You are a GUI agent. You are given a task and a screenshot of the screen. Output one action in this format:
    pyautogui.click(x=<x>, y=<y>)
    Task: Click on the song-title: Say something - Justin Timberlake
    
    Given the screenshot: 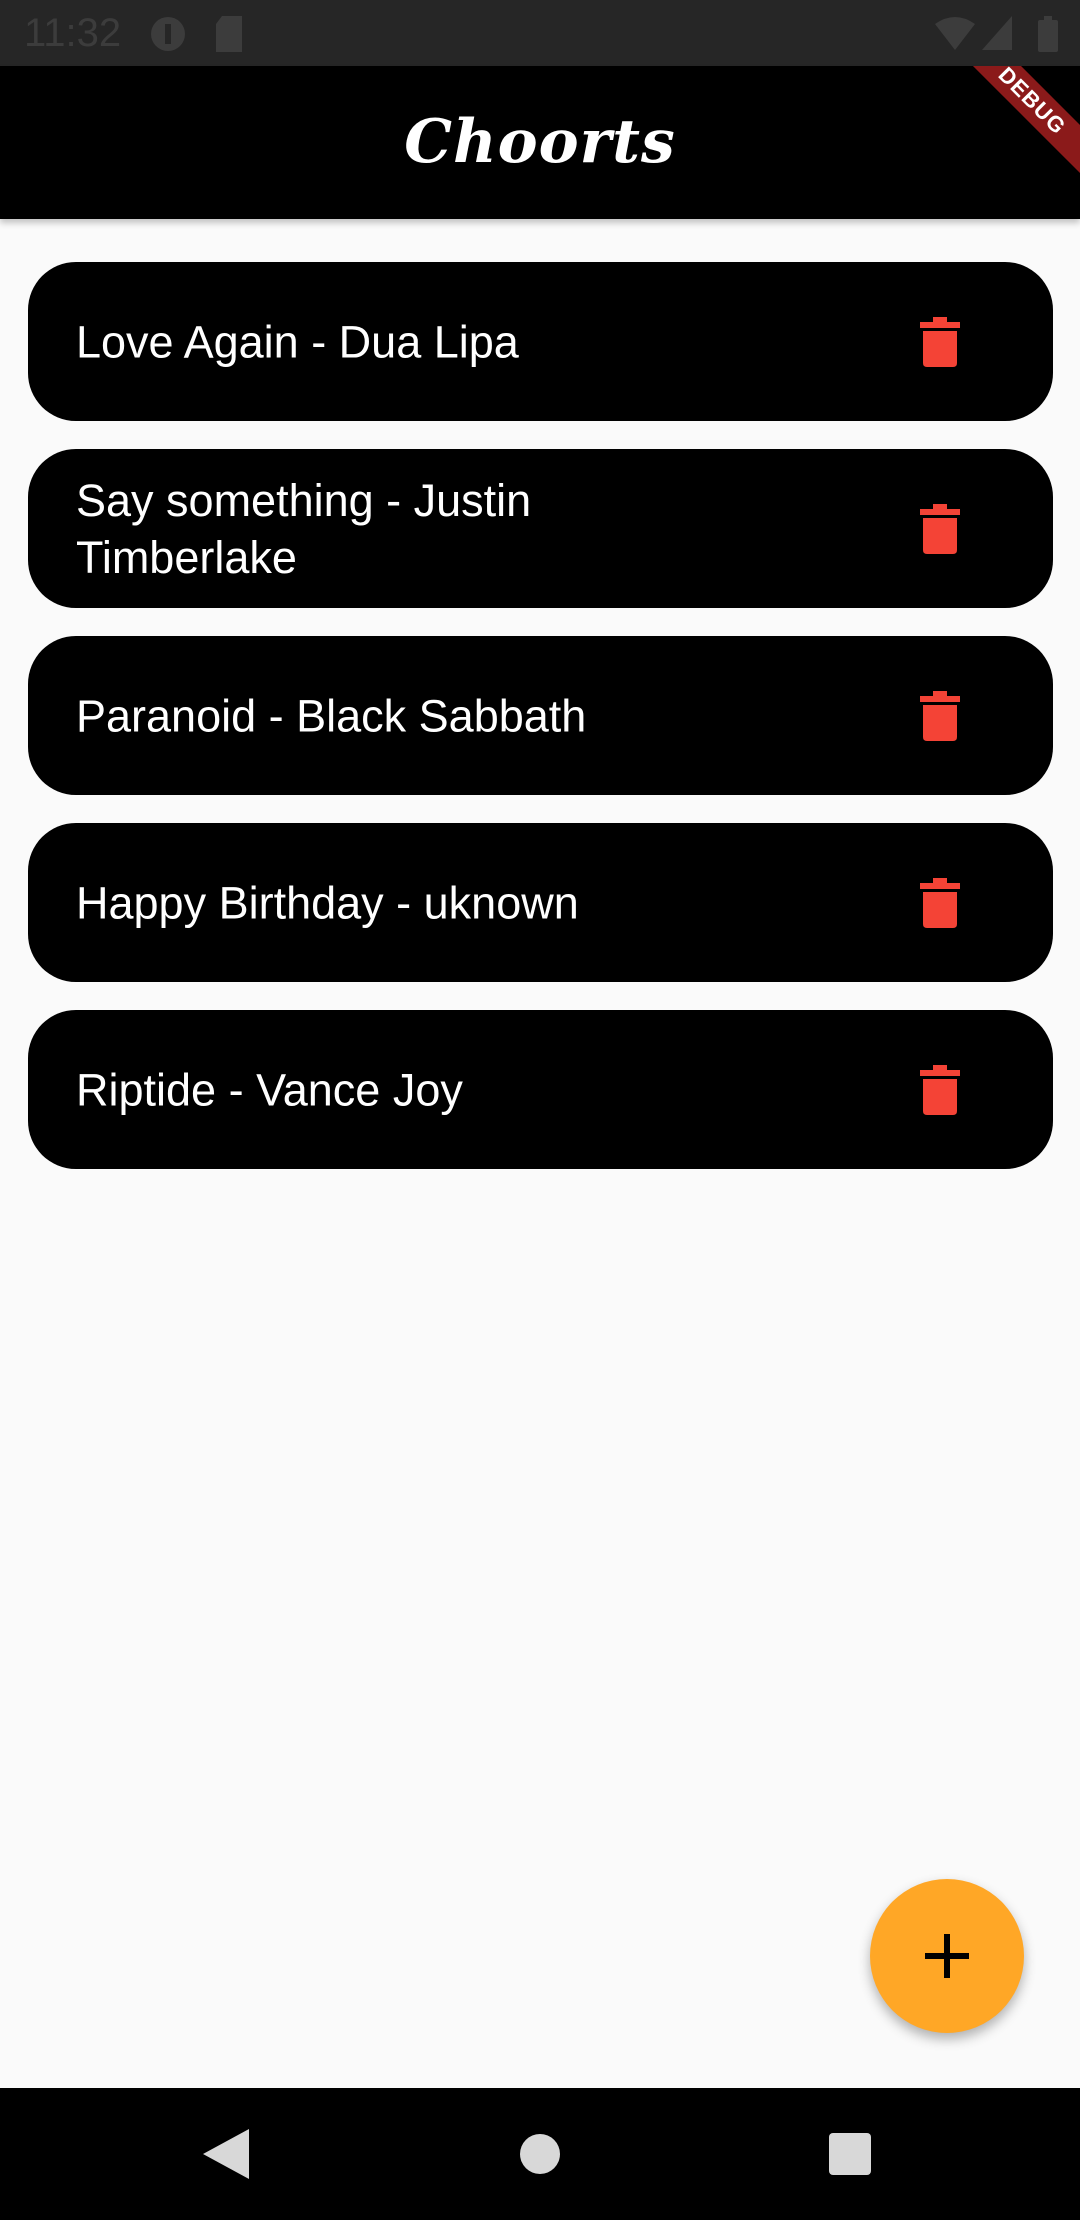 What is the action you would take?
    pyautogui.click(x=304, y=528)
    